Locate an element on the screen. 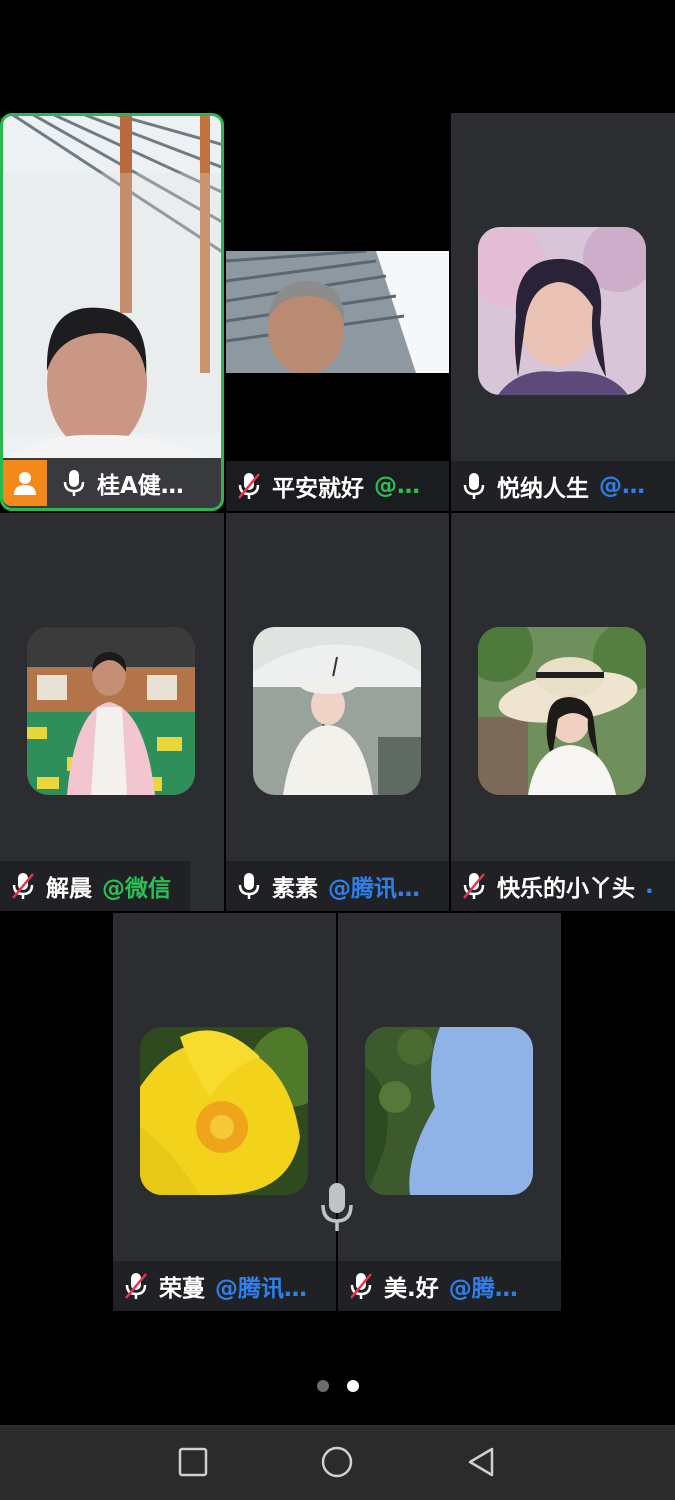 This screenshot has height=1500, width=675. participant-tile-6: 快乐的小丫头 . is located at coordinates (563, 712).